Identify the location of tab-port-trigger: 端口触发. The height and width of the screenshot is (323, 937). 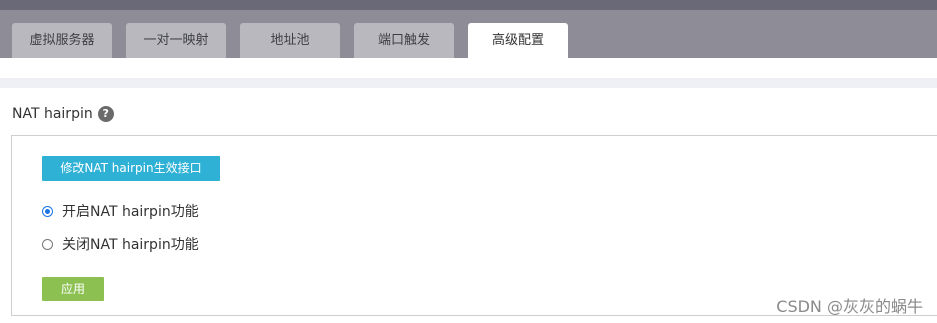
(404, 40).